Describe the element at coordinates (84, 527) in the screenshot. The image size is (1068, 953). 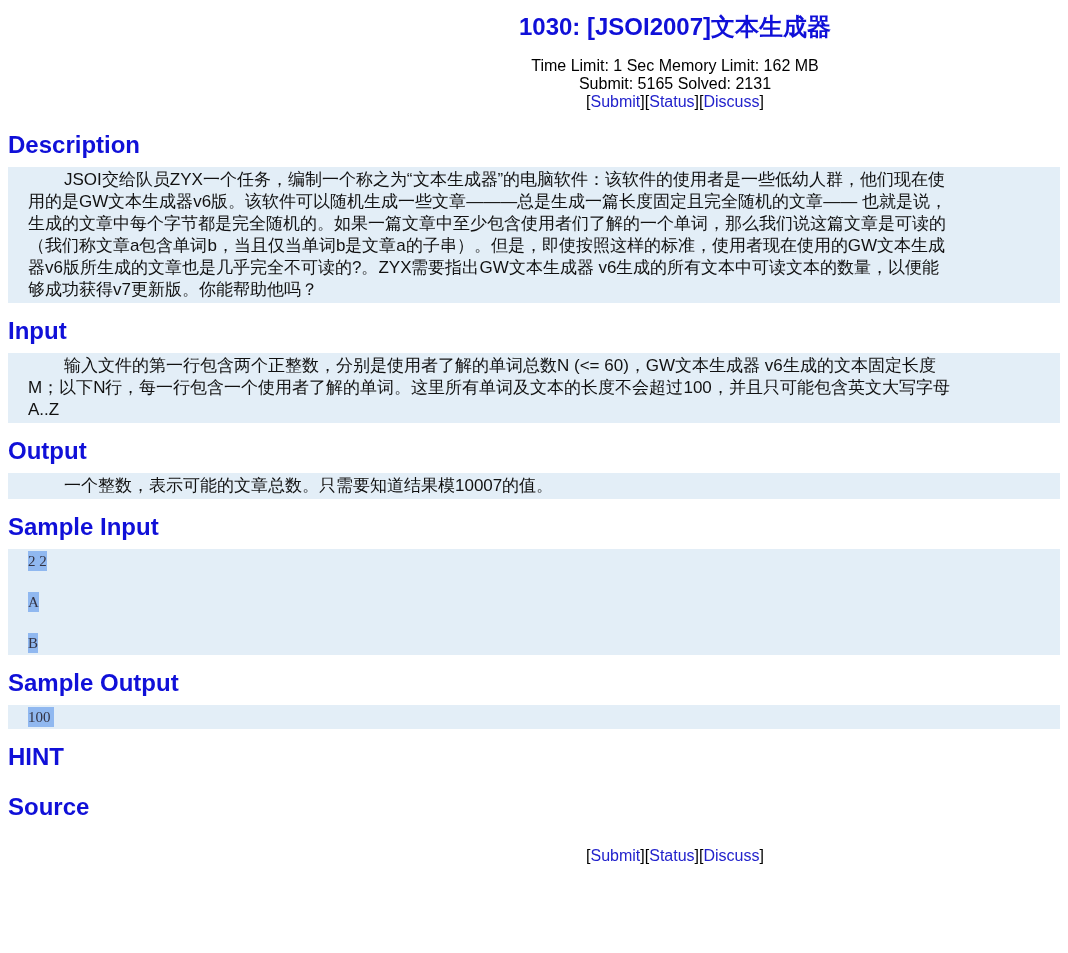
I see `section-heading: Sample Input` at that location.